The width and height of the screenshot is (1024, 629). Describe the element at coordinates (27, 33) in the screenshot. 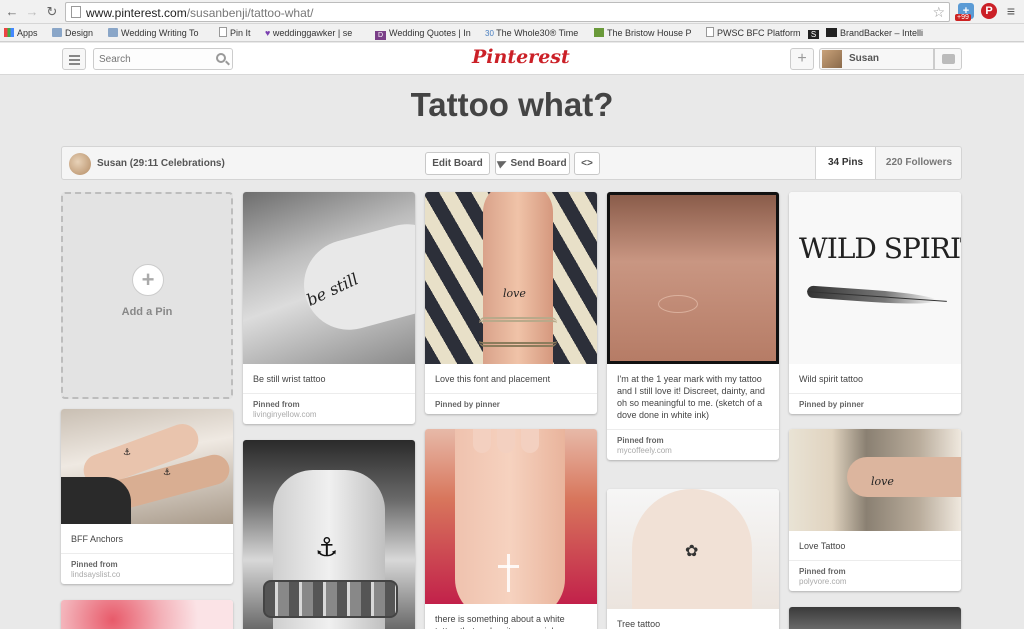

I see `bookmark-label: Apps` at that location.